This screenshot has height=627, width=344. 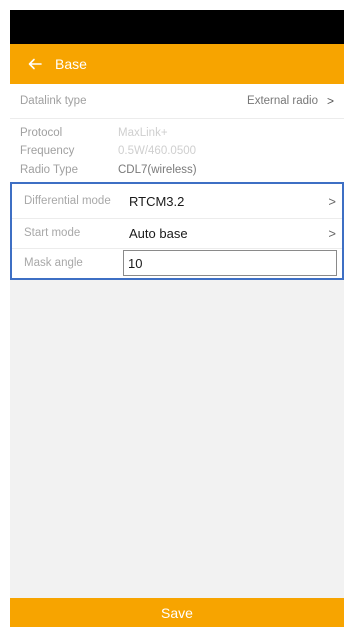 I want to click on radio-type-label: Radio Type, so click(x=49, y=170).